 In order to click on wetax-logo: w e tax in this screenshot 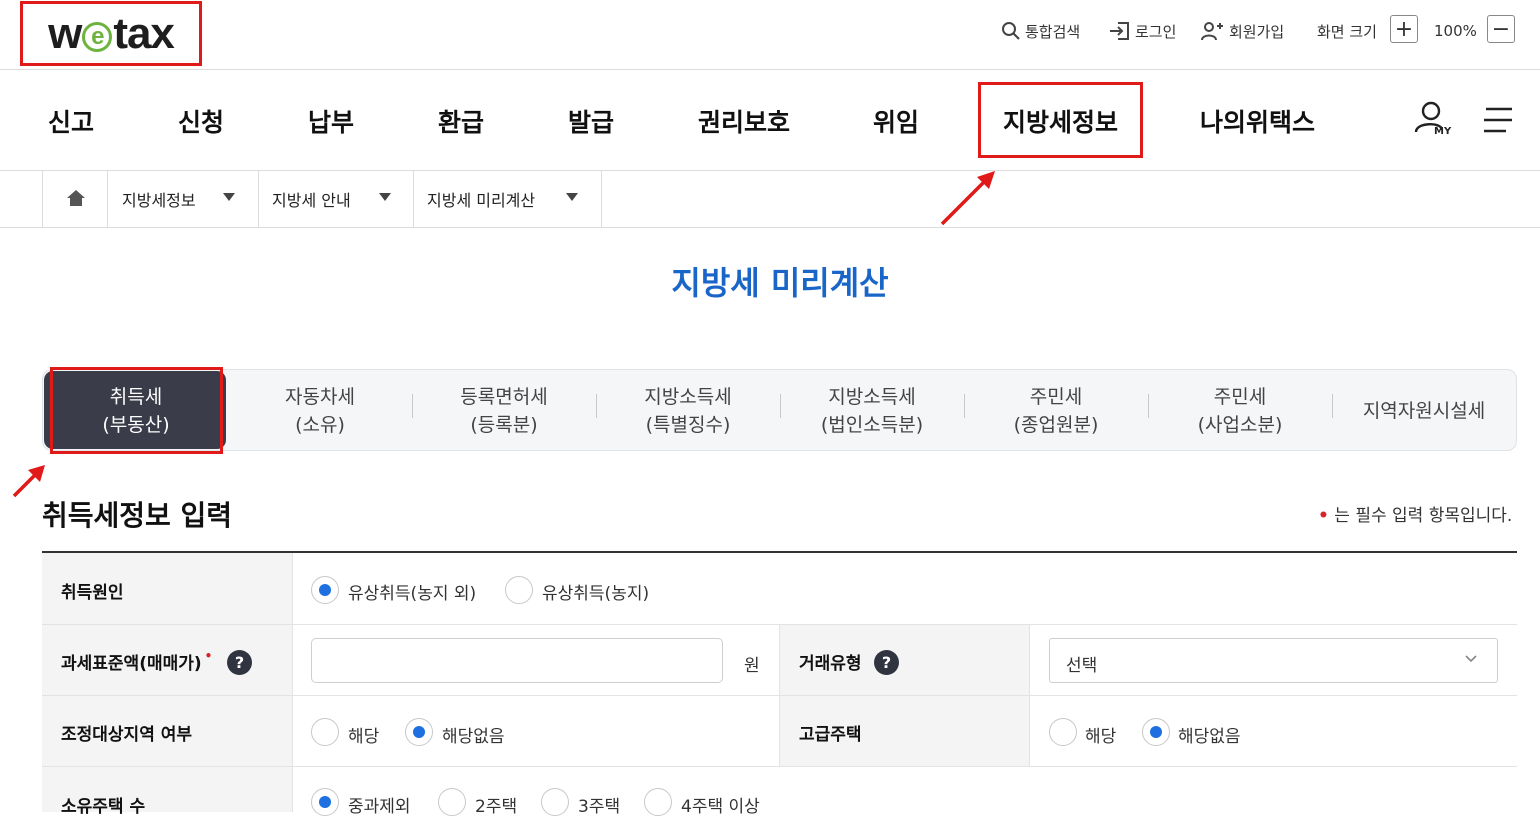, I will do `click(111, 33)`.